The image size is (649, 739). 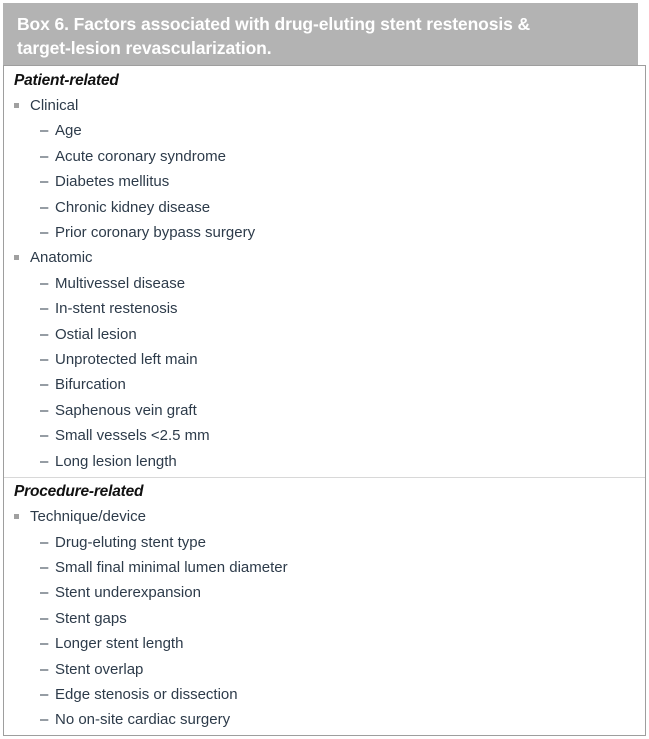 I want to click on list-item: – Long lesion length, so click(x=324, y=461).